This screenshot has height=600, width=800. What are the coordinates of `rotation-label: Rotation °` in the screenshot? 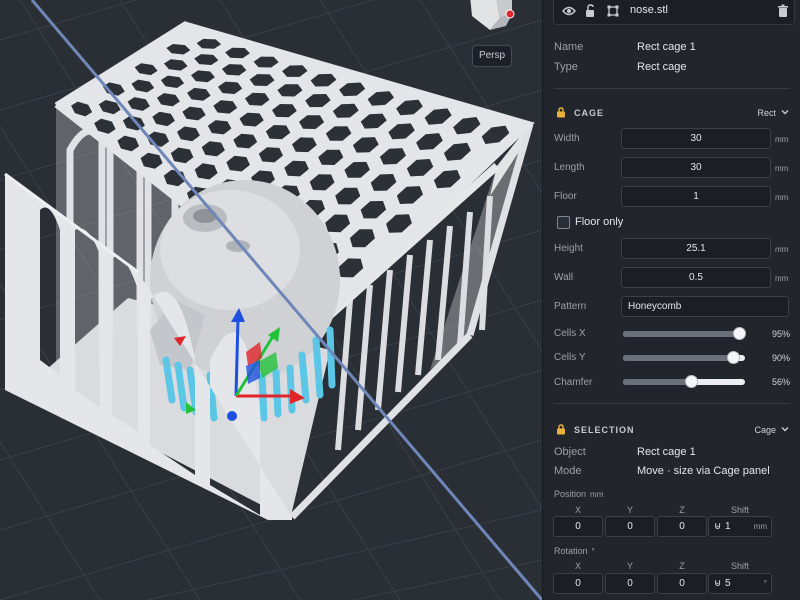 It's located at (574, 551).